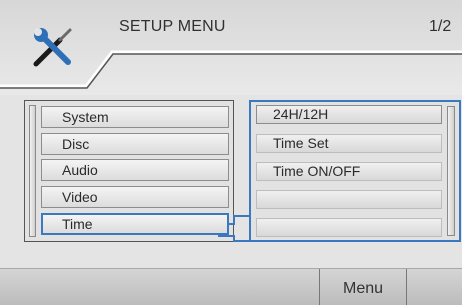 The width and height of the screenshot is (462, 305). What do you see at coordinates (451, 171) in the screenshot?
I see `option-scrollbar` at bounding box center [451, 171].